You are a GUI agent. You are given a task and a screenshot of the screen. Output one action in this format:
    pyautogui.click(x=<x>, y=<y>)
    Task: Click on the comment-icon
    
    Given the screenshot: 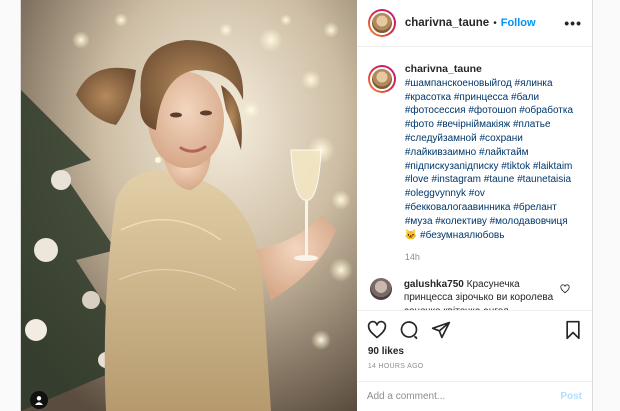 What is the action you would take?
    pyautogui.click(x=409, y=330)
    